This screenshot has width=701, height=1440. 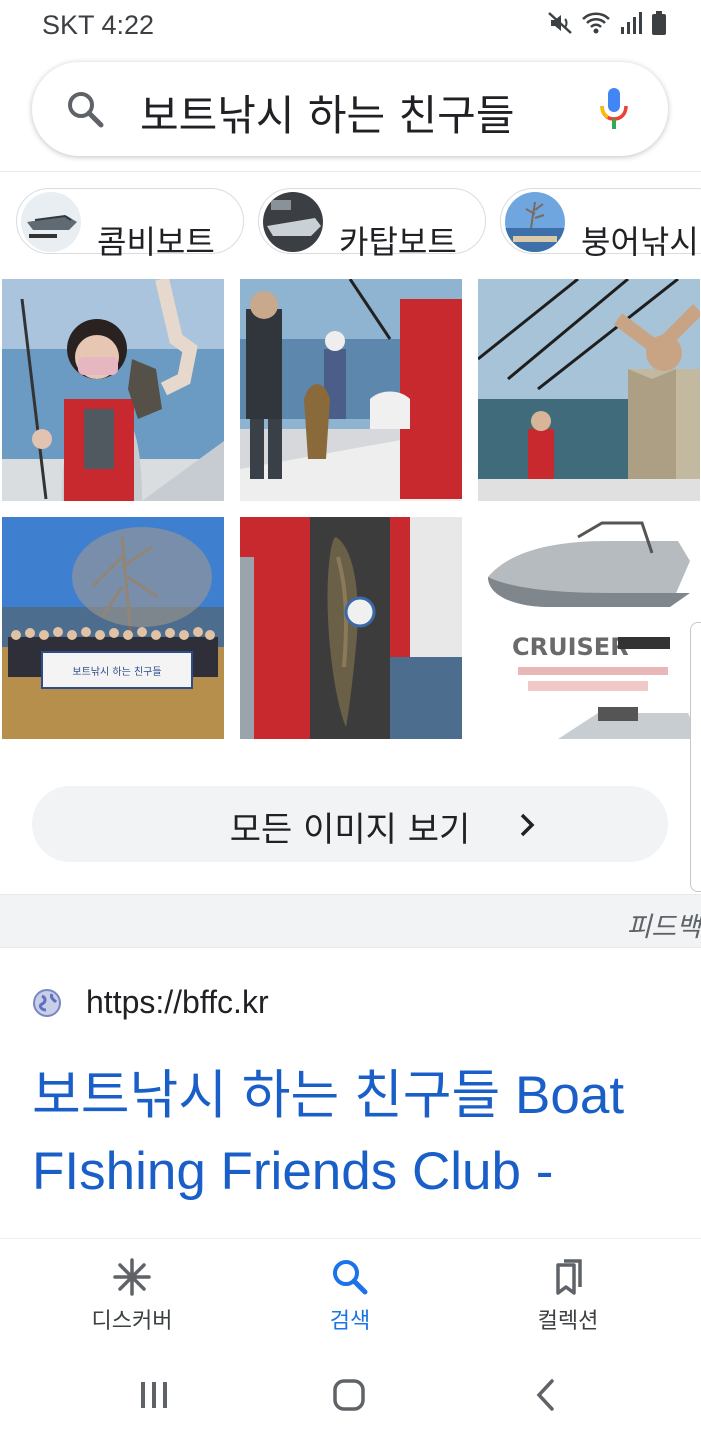 What do you see at coordinates (350, 25) in the screenshot?
I see `status-bar: SKT 4:22` at bounding box center [350, 25].